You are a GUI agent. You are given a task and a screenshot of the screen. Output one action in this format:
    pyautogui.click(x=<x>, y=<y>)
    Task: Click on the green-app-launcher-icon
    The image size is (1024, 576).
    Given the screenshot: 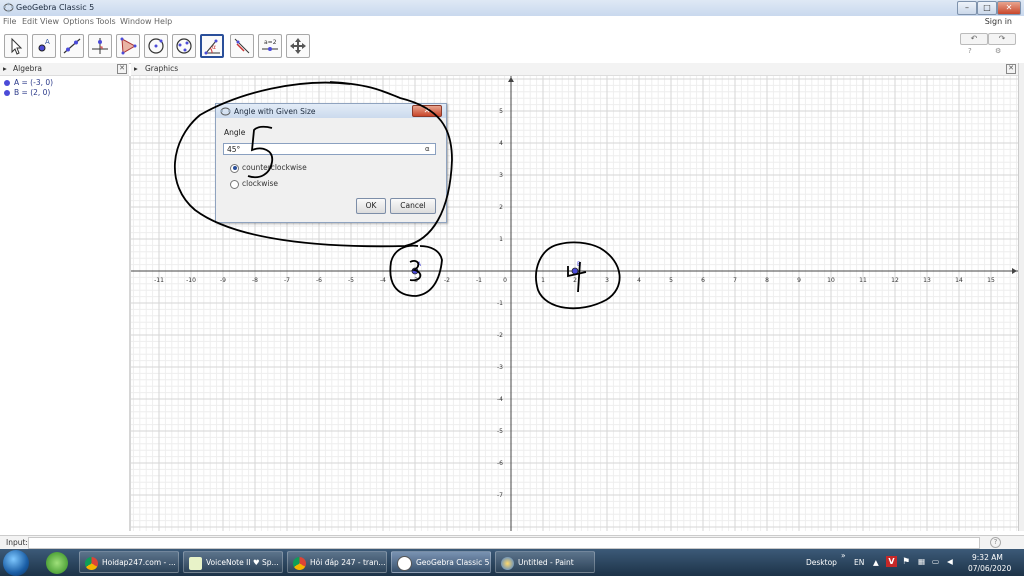 What is the action you would take?
    pyautogui.click(x=57, y=563)
    